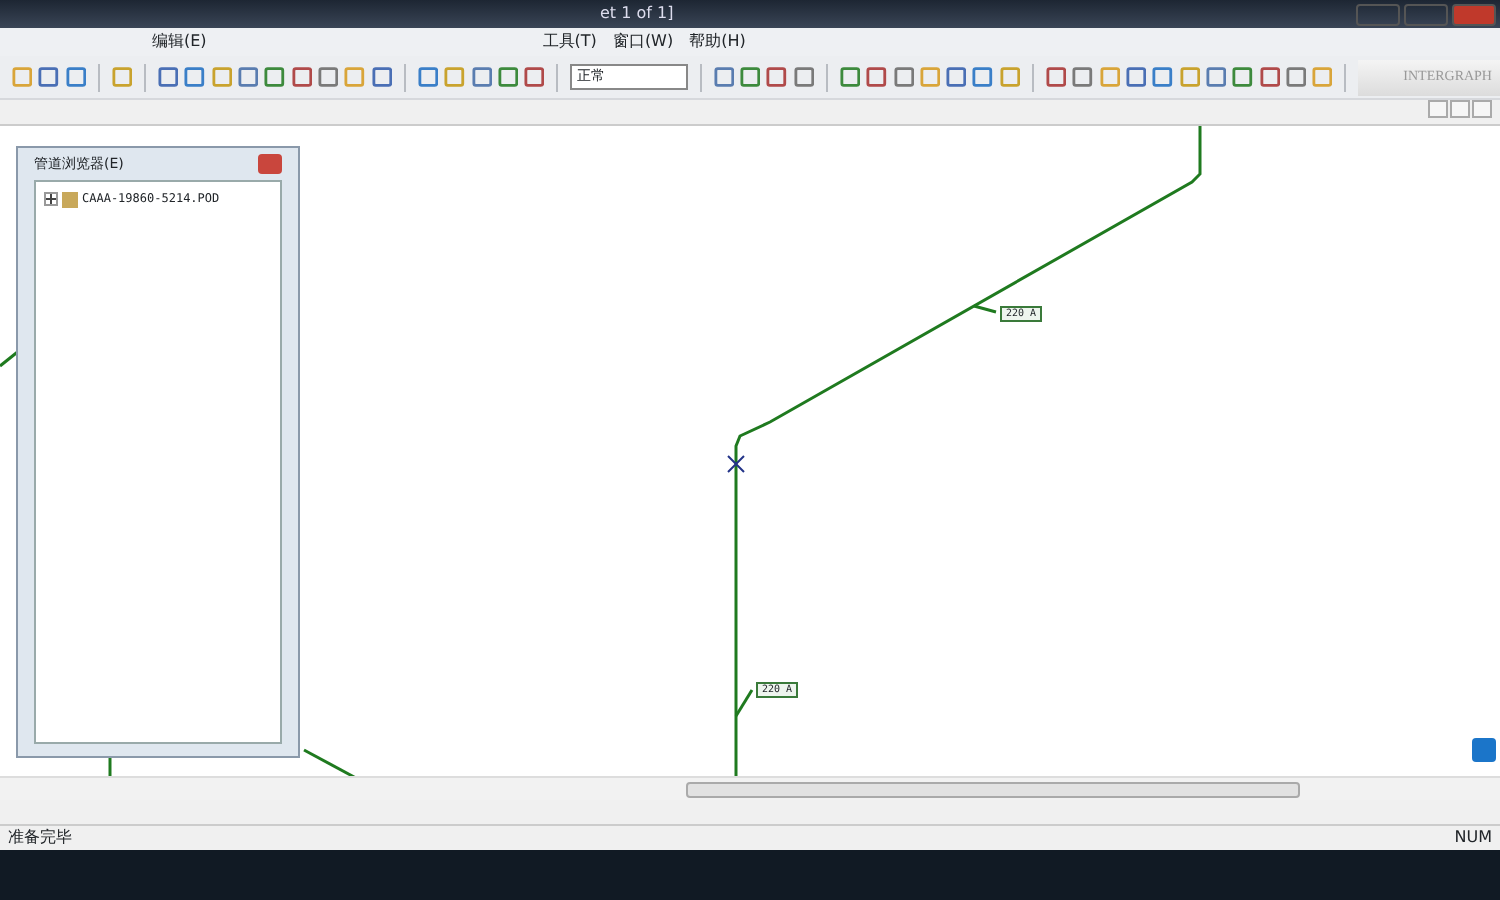 This screenshot has width=1500, height=900. Describe the element at coordinates (1426, 14) in the screenshot. I see `maximize-button` at that location.